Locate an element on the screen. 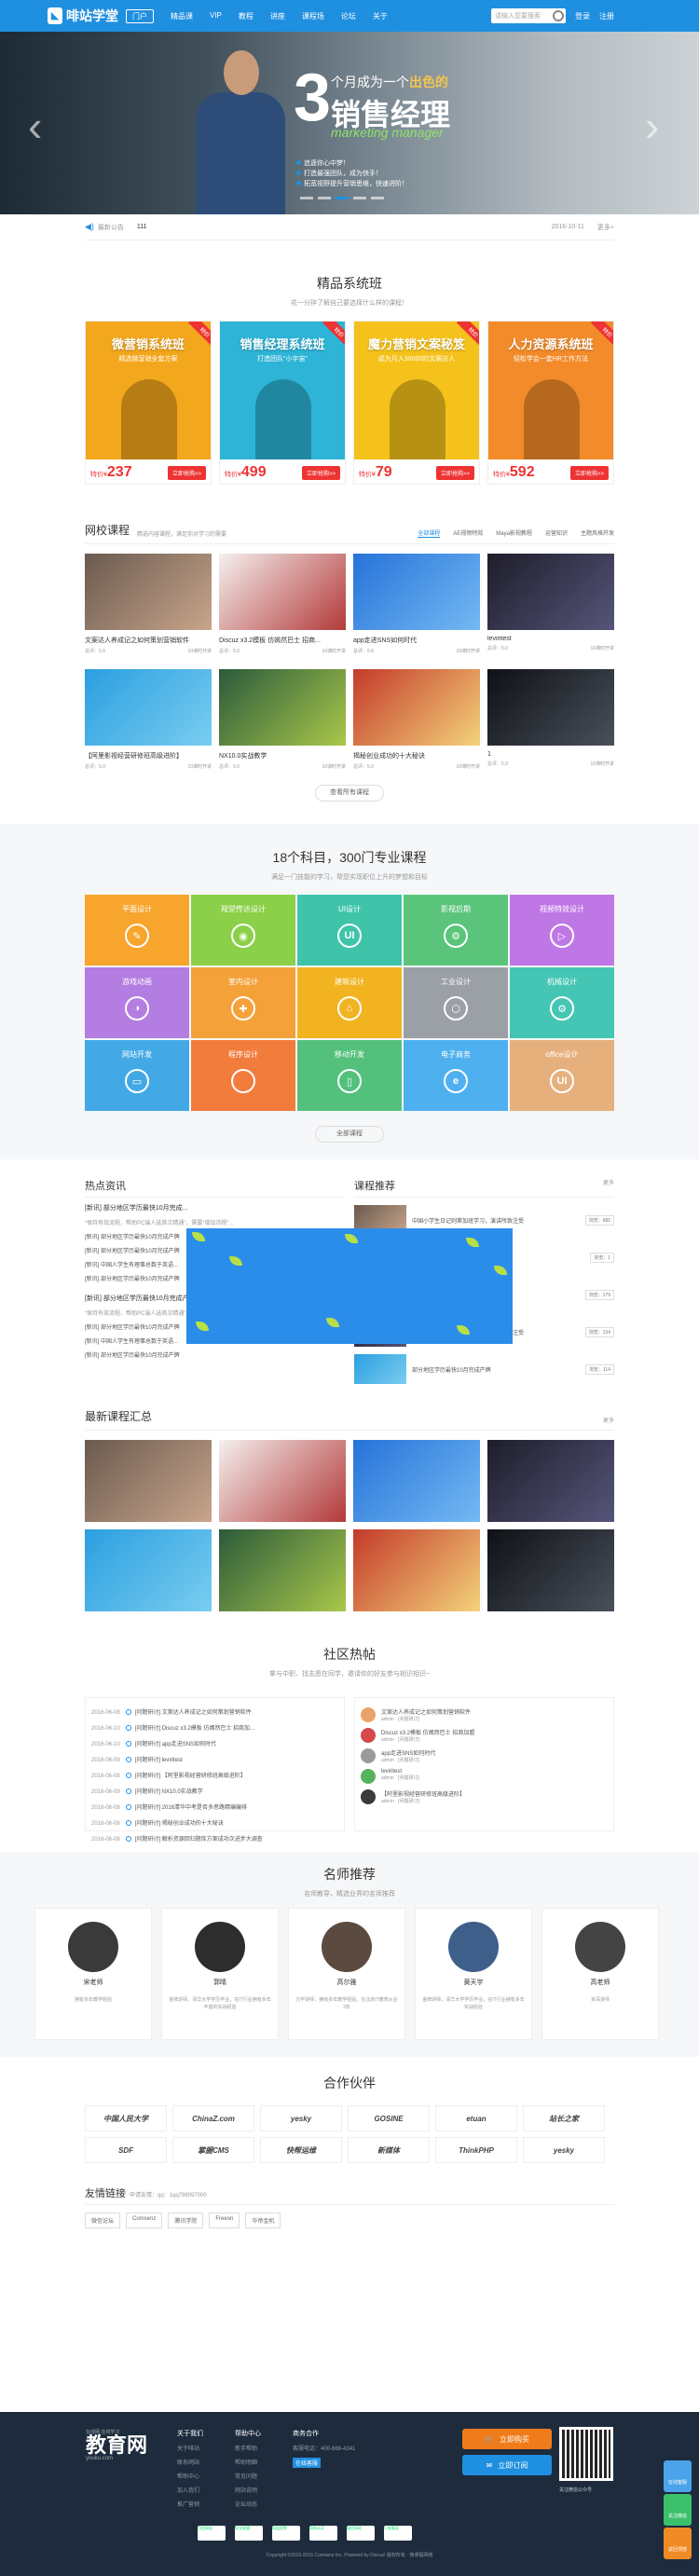  course-card: 揭秘创业成功的十大秘诀 总评：5.0 10课时开讲 is located at coordinates (416, 719).